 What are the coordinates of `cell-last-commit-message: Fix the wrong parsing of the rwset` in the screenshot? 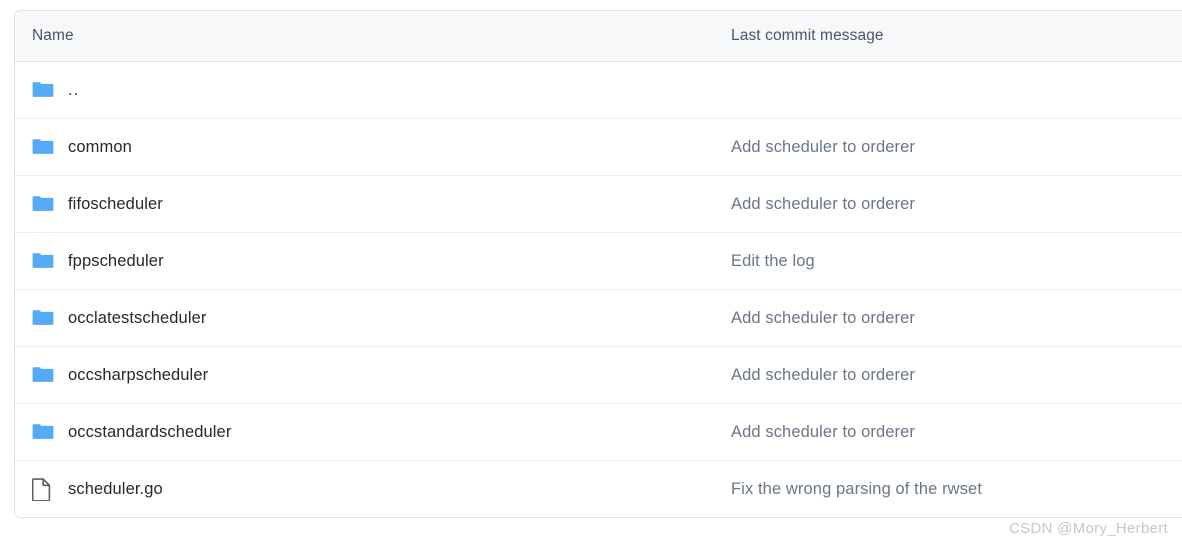 It's located at (956, 489).